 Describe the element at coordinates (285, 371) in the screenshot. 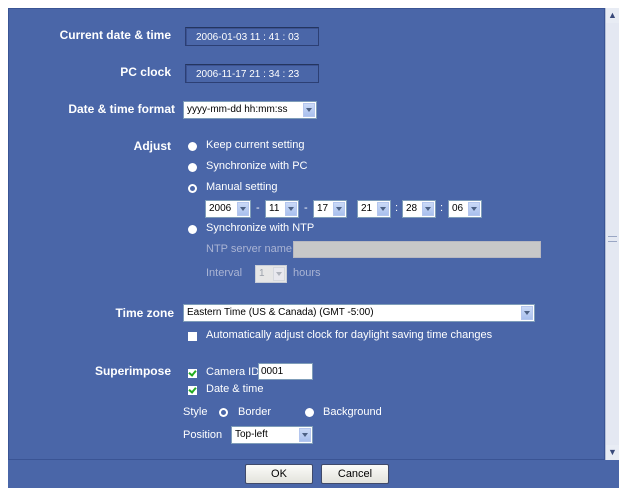

I see `camera-id-input: 0001` at that location.